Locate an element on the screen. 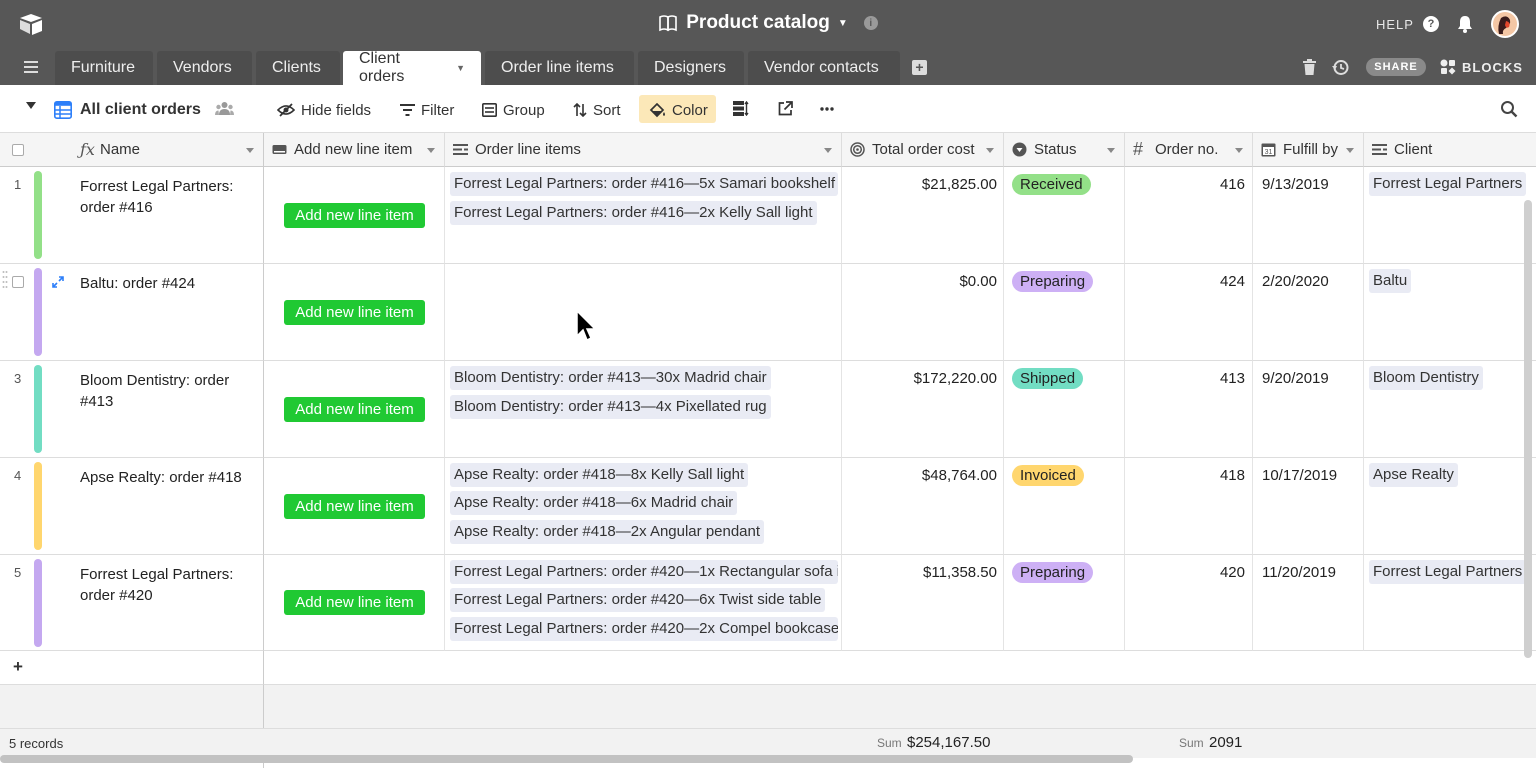 This screenshot has width=1536, height=768. base-title: Product catalog is located at coordinates (758, 23).